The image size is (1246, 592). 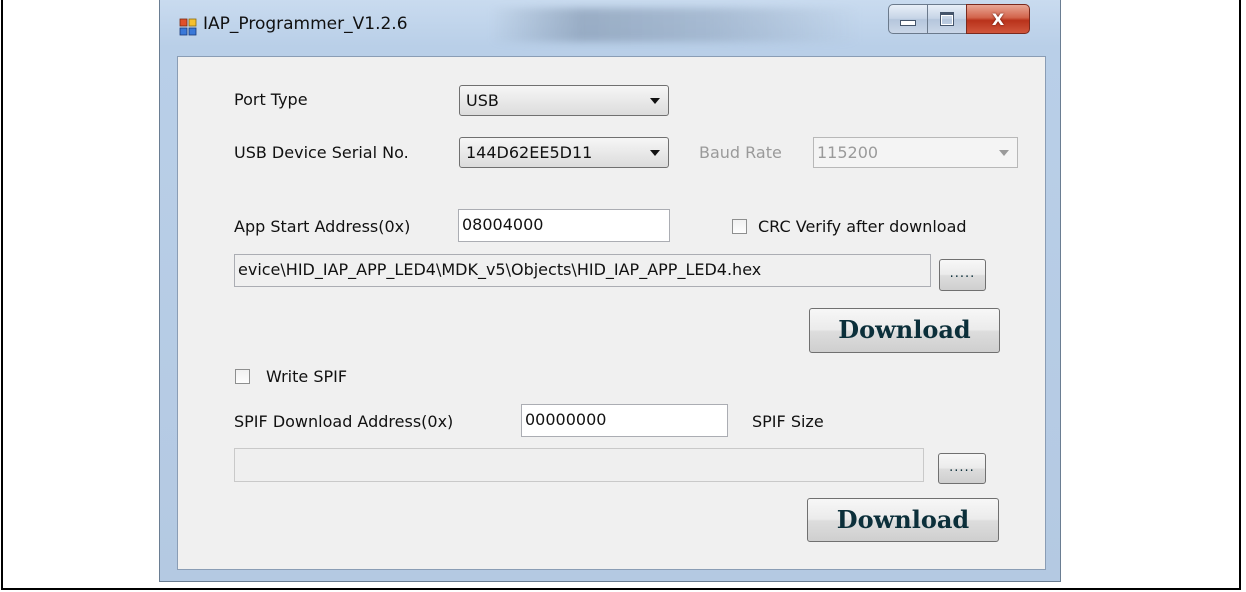 I want to click on port-type-value: USB, so click(x=482, y=100).